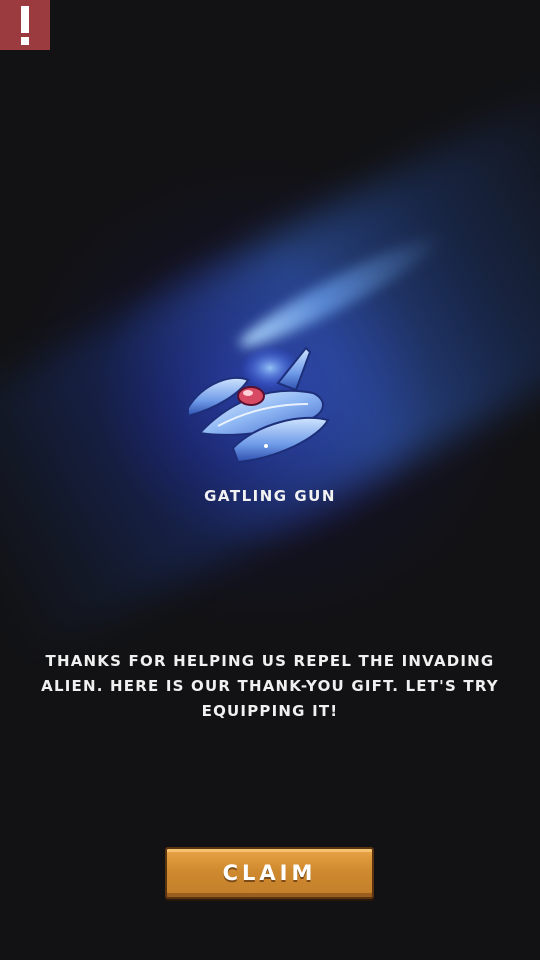 The image size is (540, 960). Describe the element at coordinates (258, 405) in the screenshot. I see `spaceship-icon` at that location.